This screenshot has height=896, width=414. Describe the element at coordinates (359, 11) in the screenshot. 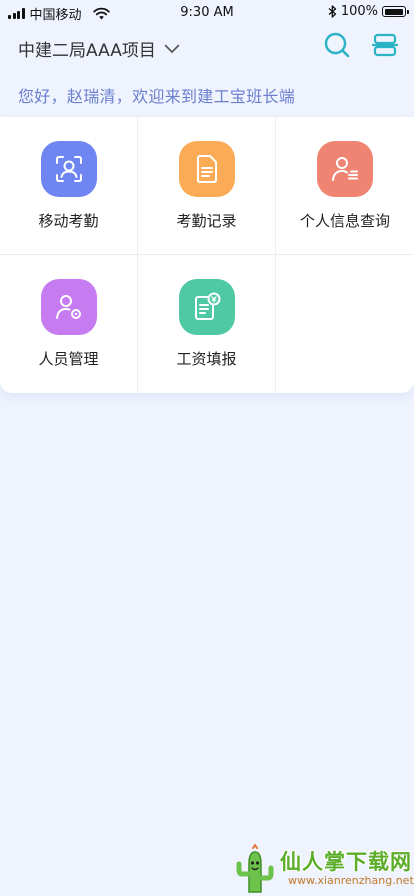

I see `battery-percent: 100%` at that location.